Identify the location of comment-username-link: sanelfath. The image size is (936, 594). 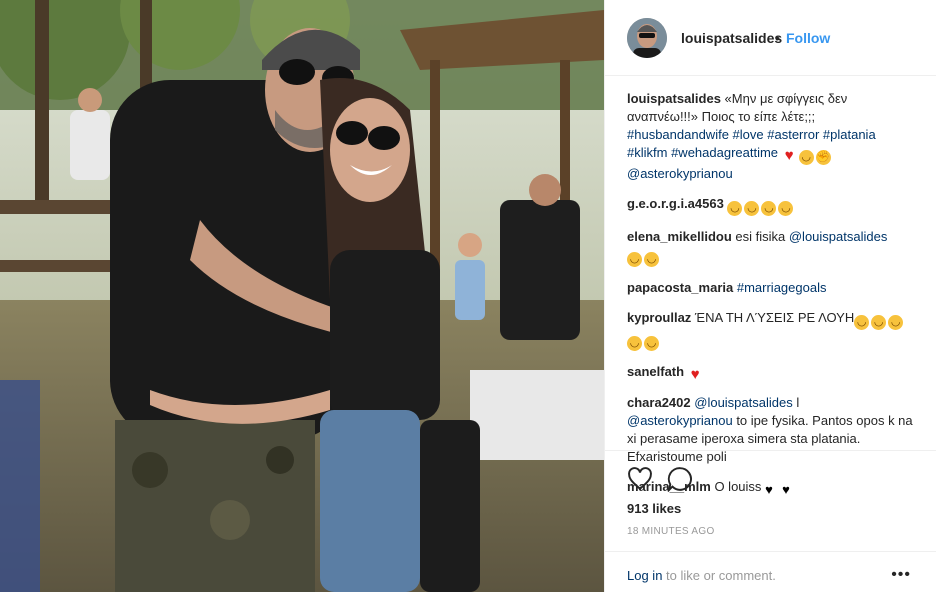
(655, 371).